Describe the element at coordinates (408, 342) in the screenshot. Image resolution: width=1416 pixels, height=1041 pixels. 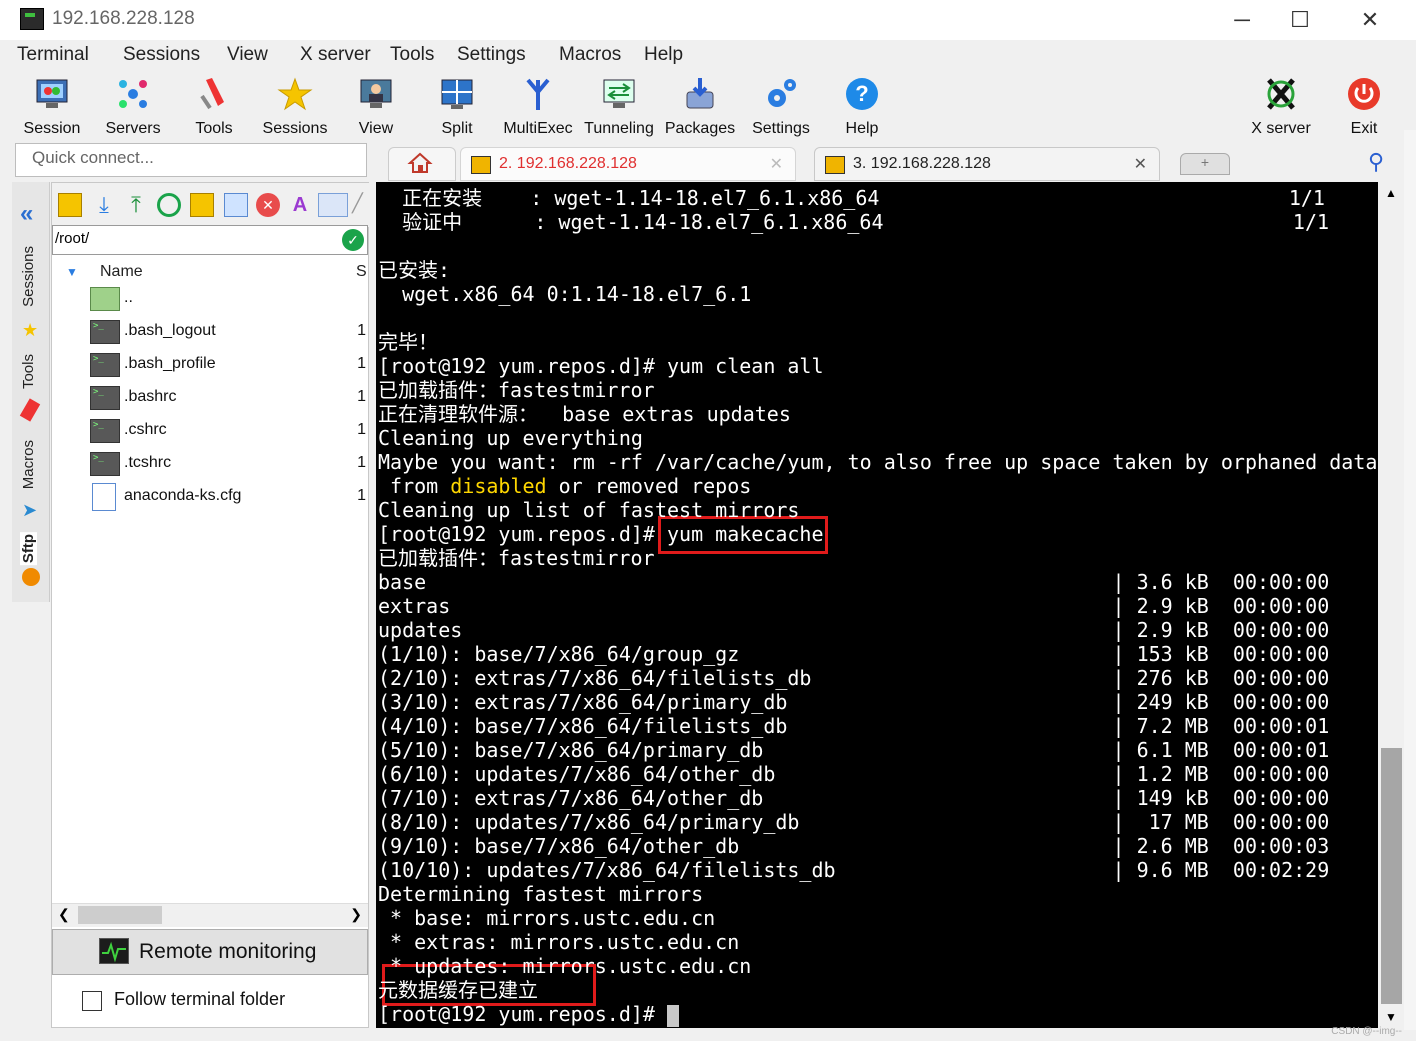
I see `terminal-line: 完毕！` at that location.